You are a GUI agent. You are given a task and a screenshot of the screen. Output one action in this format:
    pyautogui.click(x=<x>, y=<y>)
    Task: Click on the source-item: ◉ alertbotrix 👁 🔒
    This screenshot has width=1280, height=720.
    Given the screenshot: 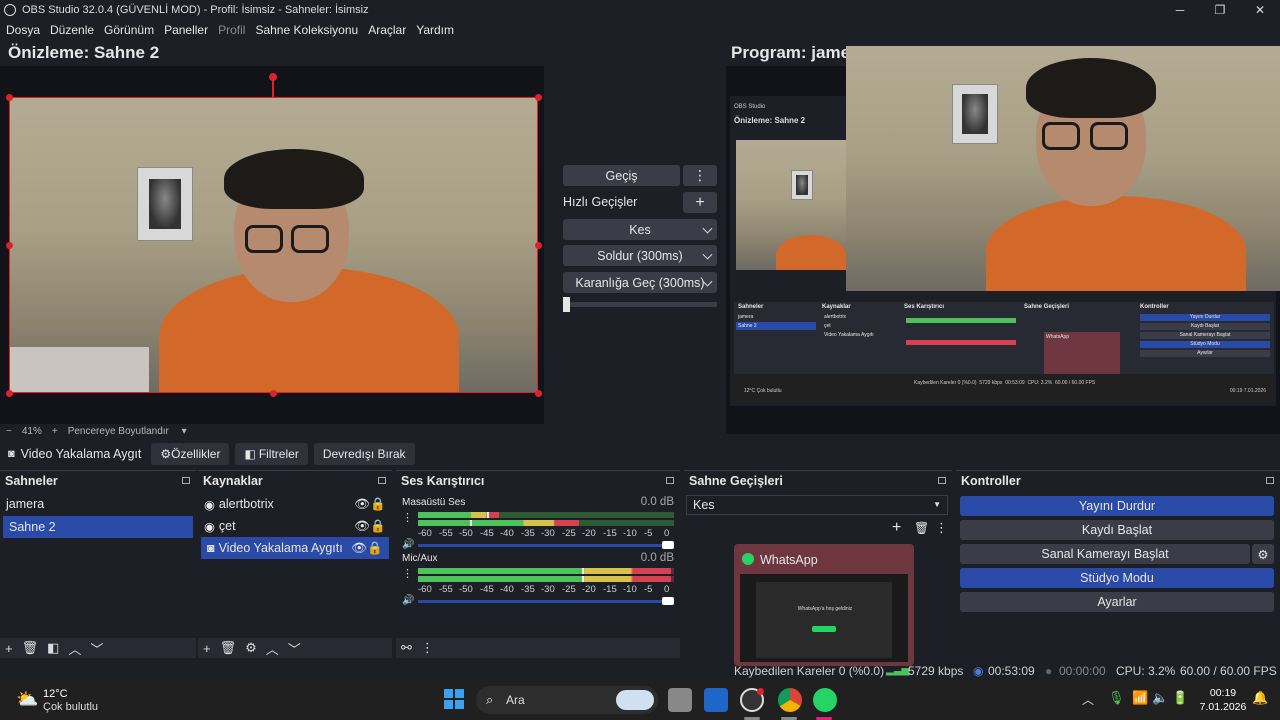 What is the action you would take?
    pyautogui.click(x=295, y=504)
    